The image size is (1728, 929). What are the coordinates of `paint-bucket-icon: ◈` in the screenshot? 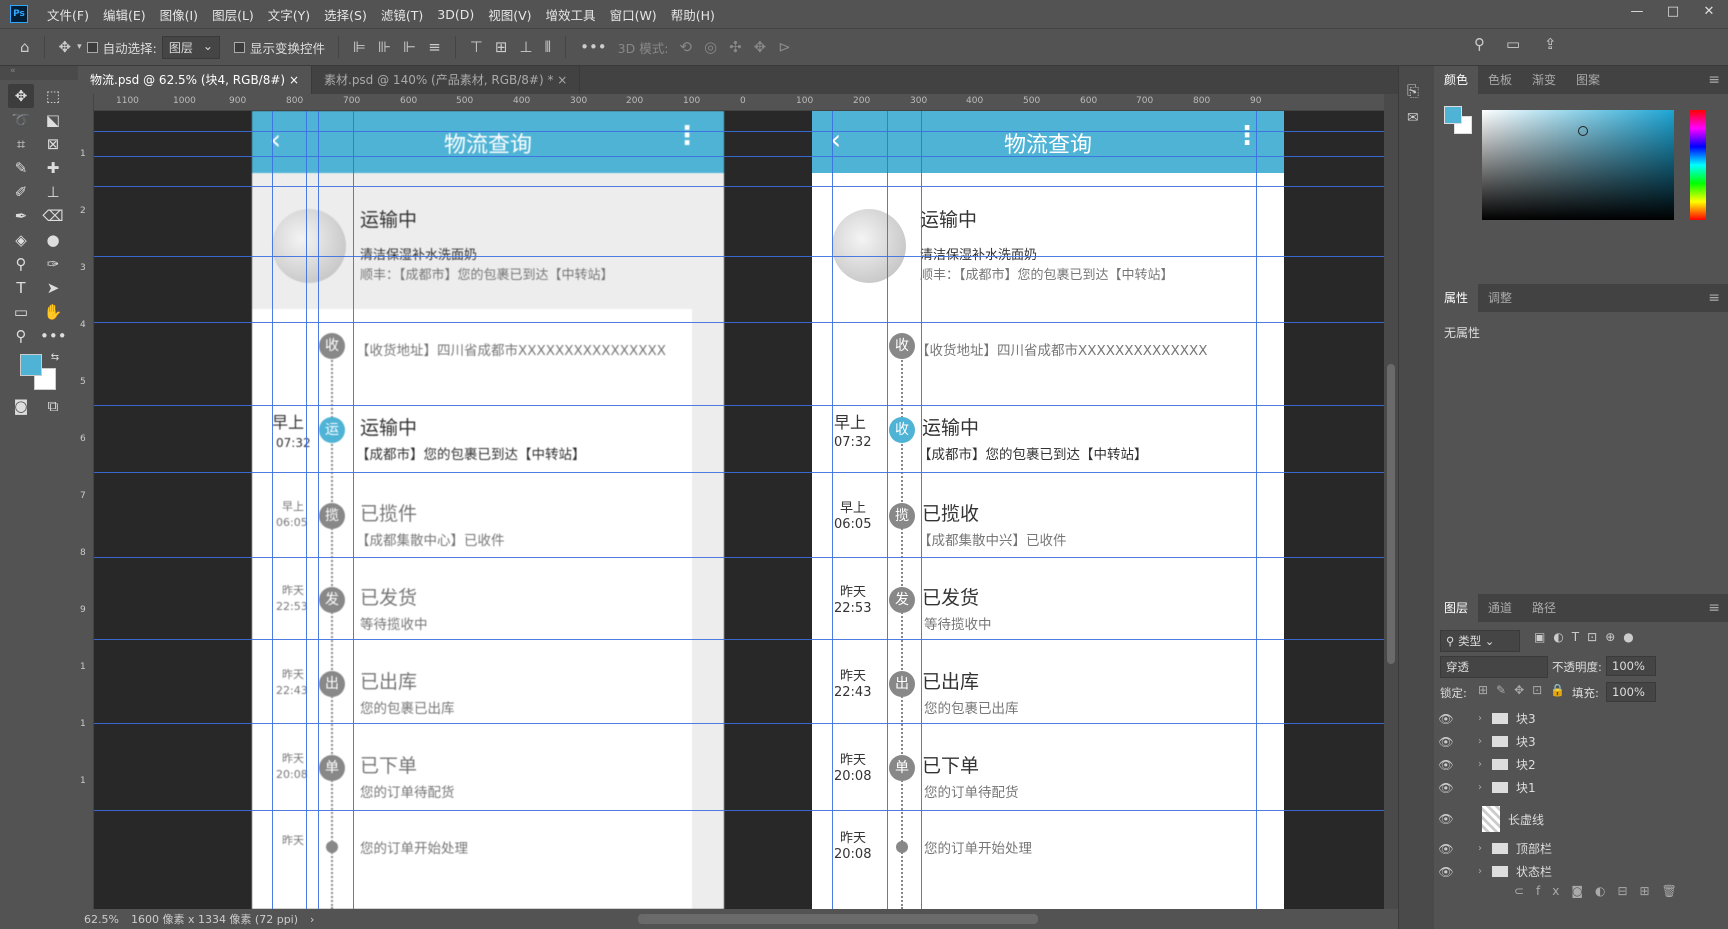 It's located at (21, 240).